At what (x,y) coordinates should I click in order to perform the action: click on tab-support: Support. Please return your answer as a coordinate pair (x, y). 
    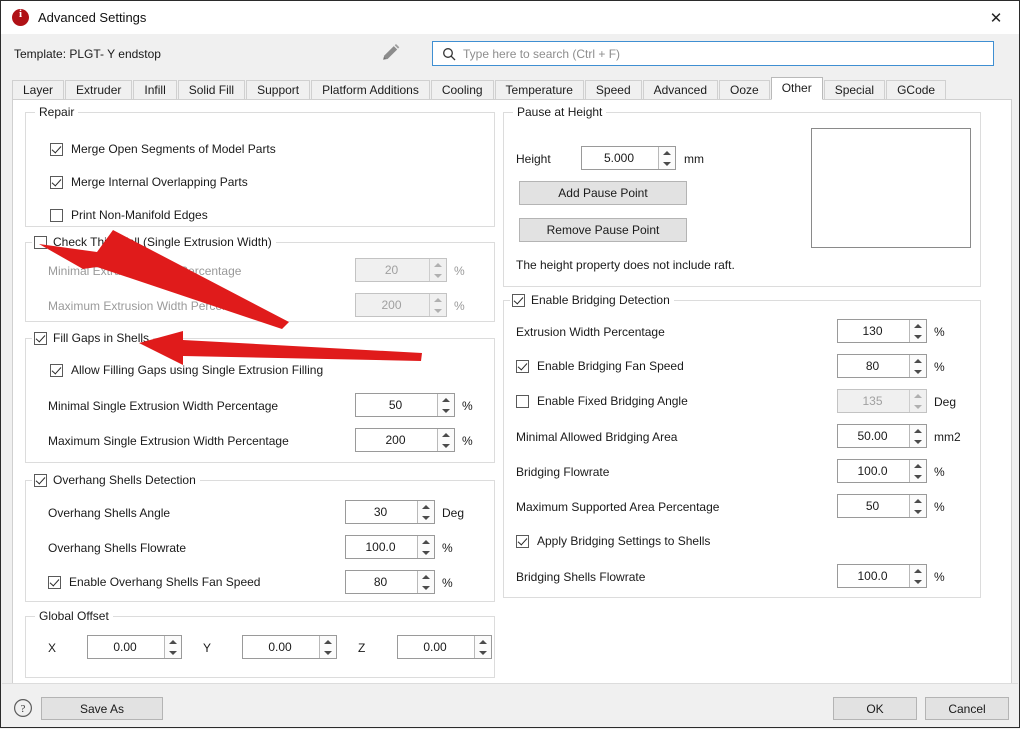
    Looking at the image, I should click on (278, 90).